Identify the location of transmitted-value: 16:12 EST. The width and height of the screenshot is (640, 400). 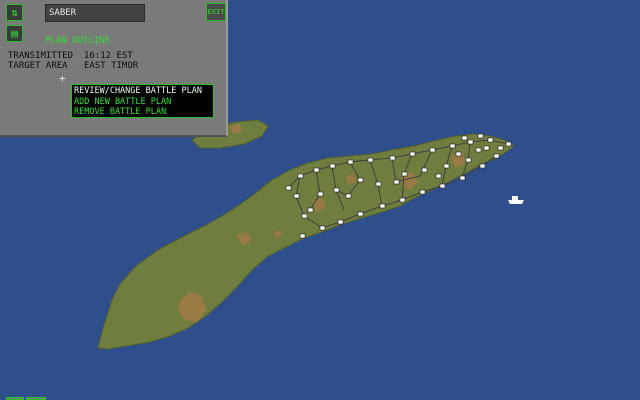
(108, 56).